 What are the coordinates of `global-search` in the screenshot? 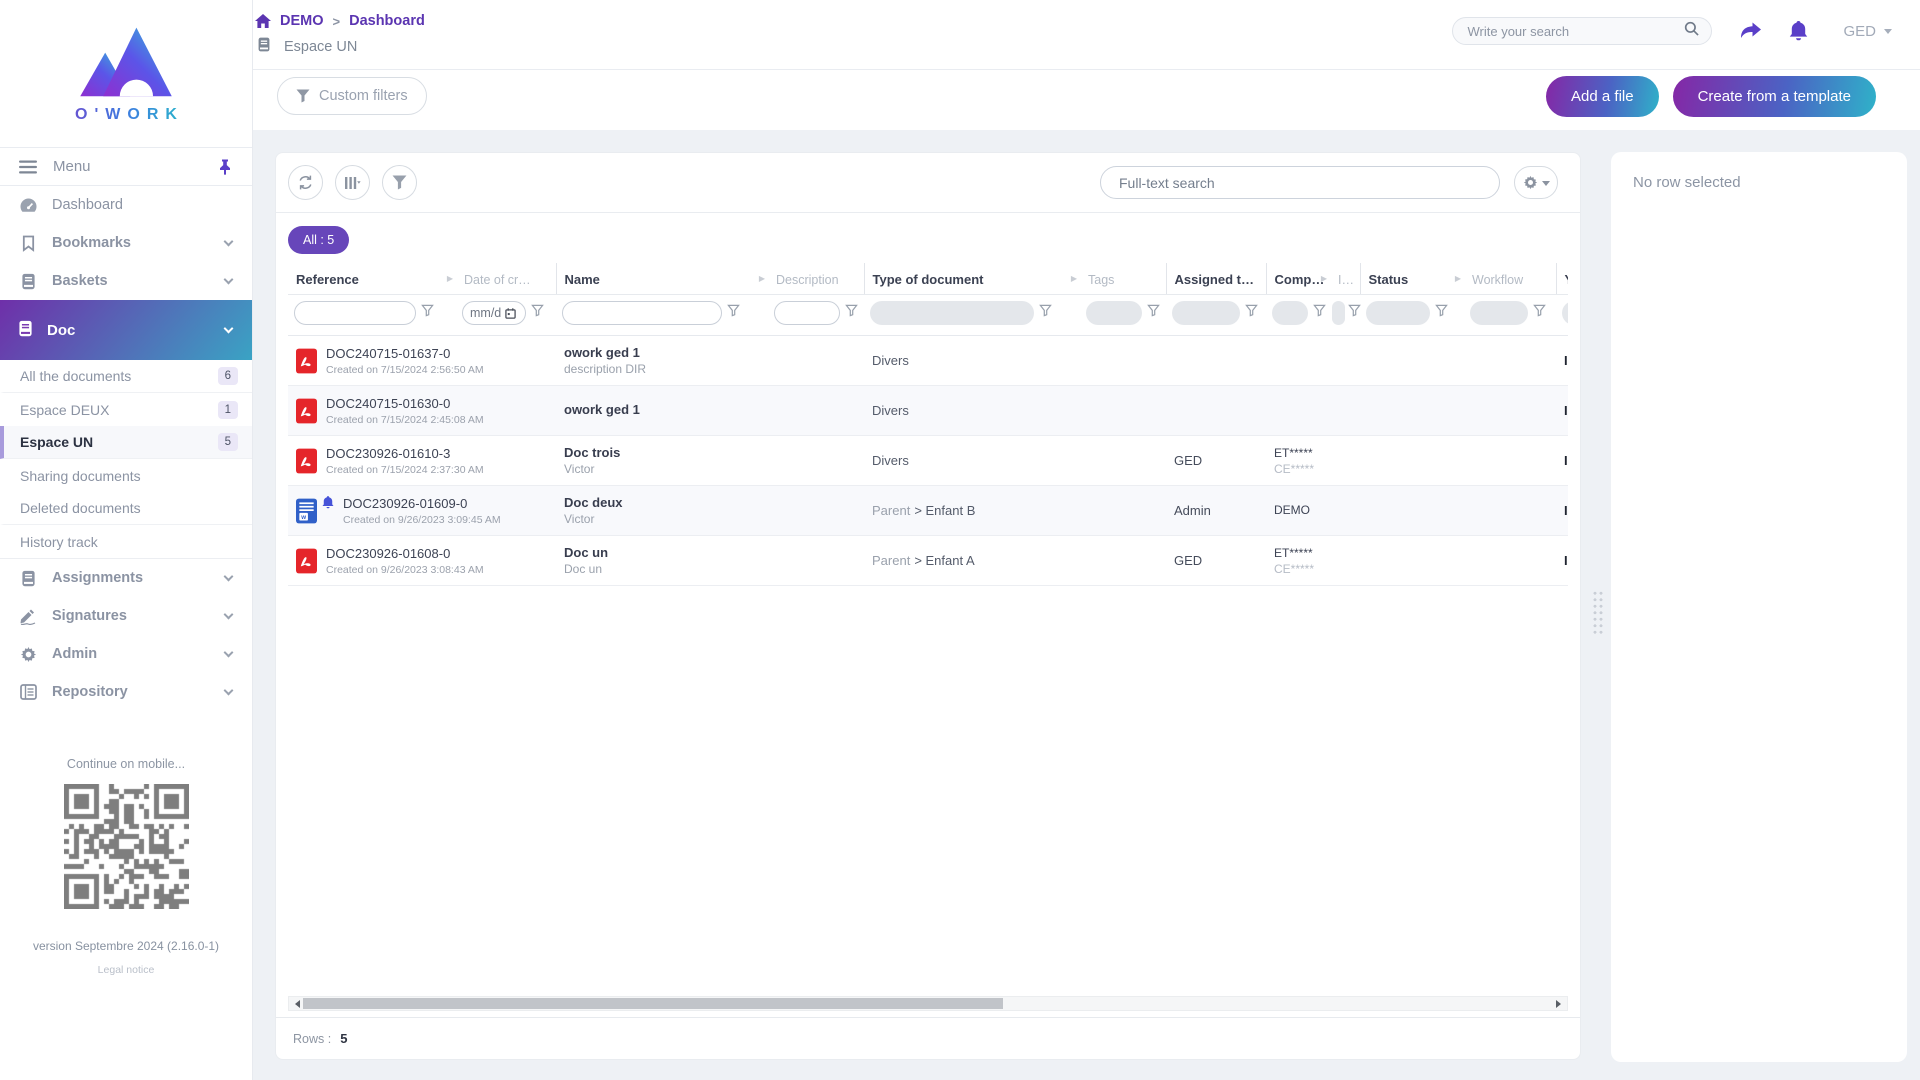 It's located at (1582, 31).